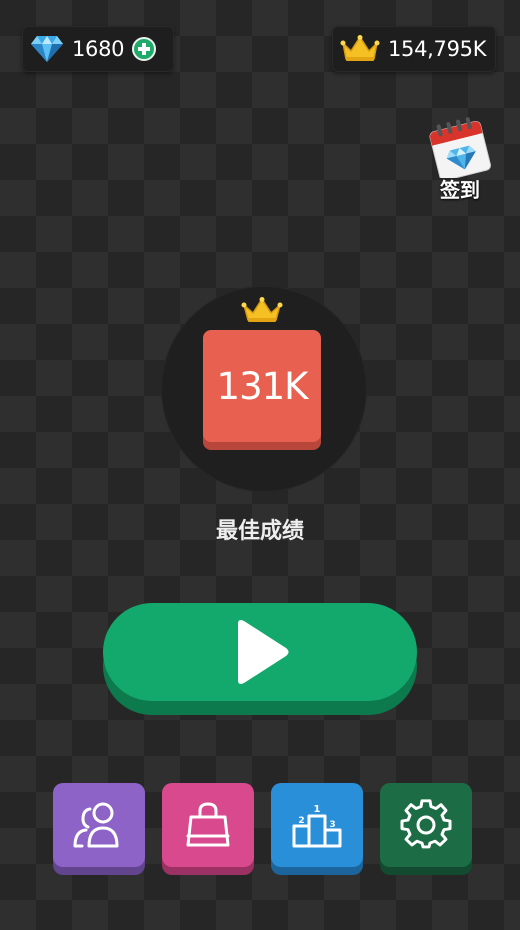 This screenshot has height=930, width=520. Describe the element at coordinates (144, 49) in the screenshot. I see `plus-circle-icon` at that location.